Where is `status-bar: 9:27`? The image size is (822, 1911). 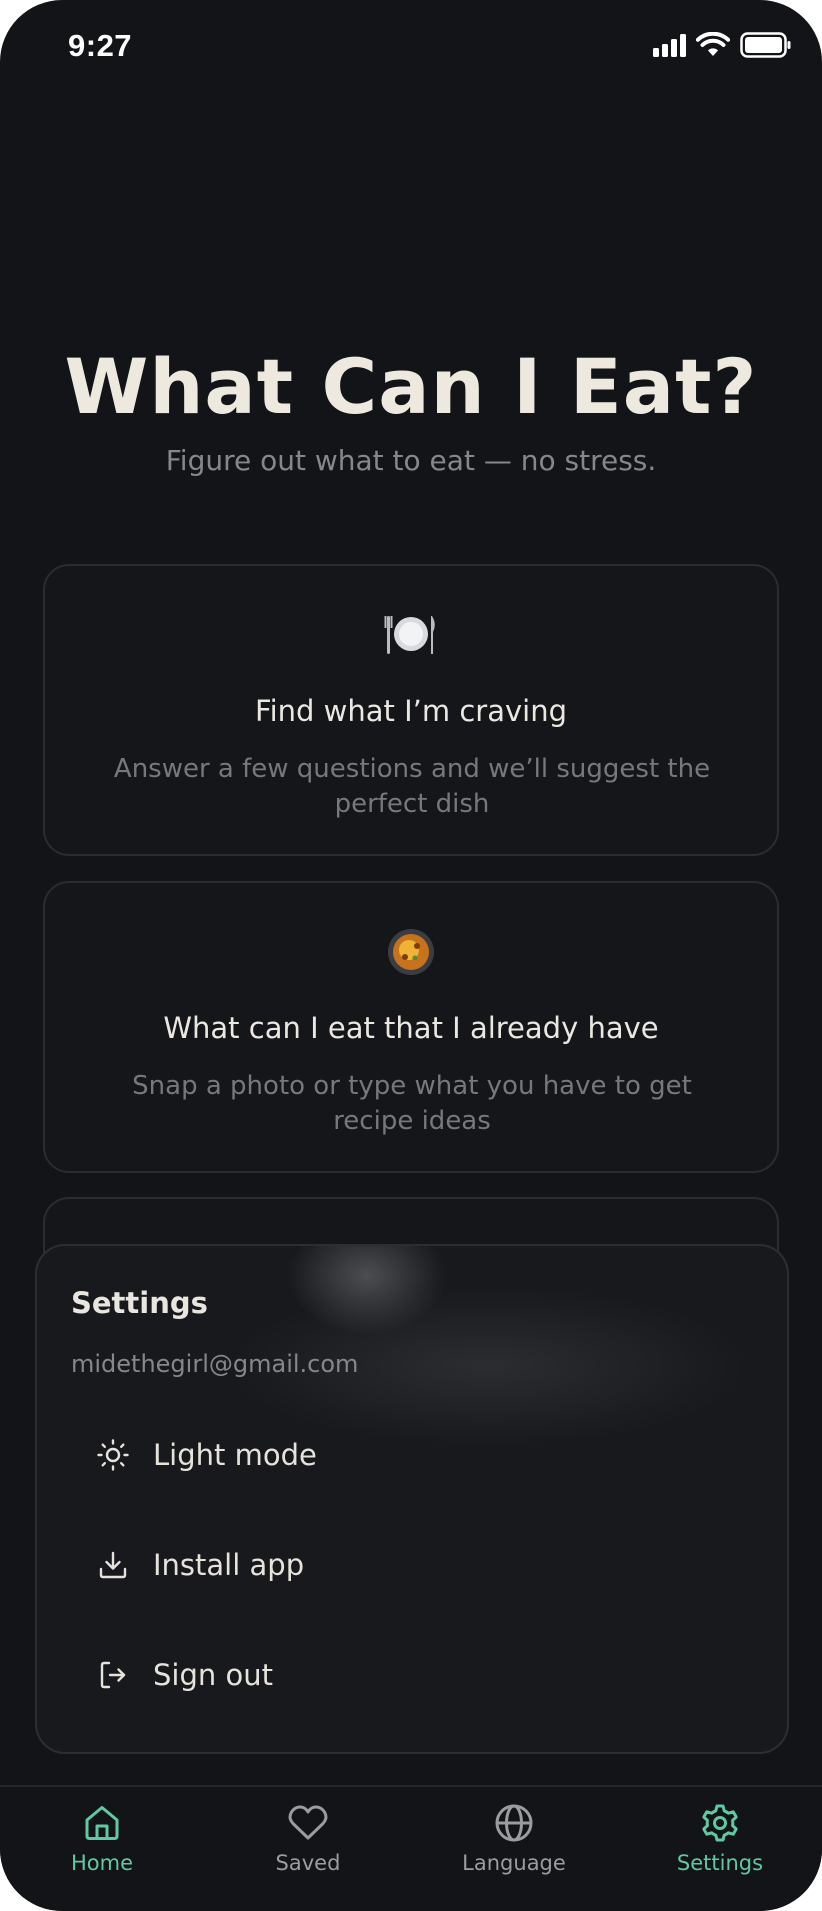
status-bar: 9:27 is located at coordinates (411, 50).